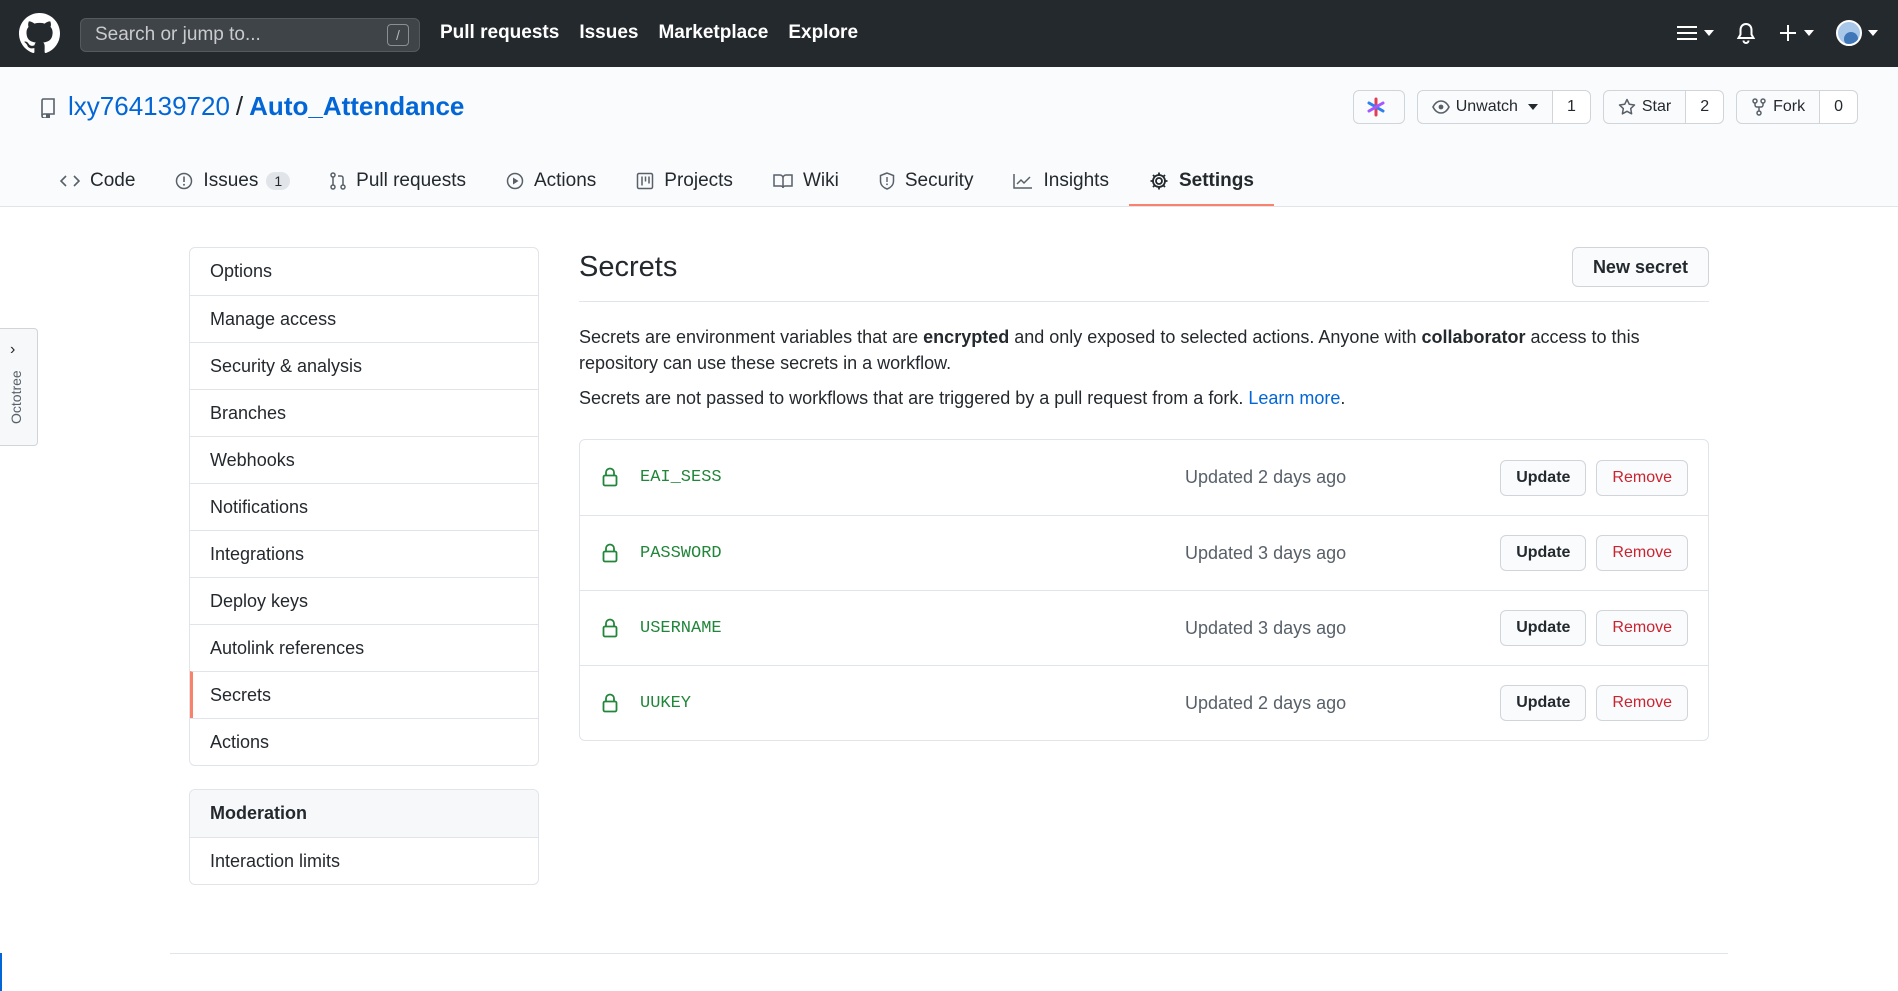 This screenshot has width=1898, height=991. I want to click on nav-marketplace: Marketplace, so click(713, 33).